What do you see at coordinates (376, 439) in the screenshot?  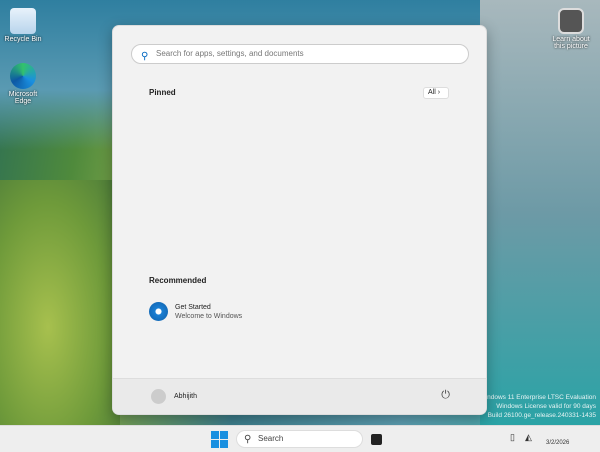 I see `task-view-icon` at bounding box center [376, 439].